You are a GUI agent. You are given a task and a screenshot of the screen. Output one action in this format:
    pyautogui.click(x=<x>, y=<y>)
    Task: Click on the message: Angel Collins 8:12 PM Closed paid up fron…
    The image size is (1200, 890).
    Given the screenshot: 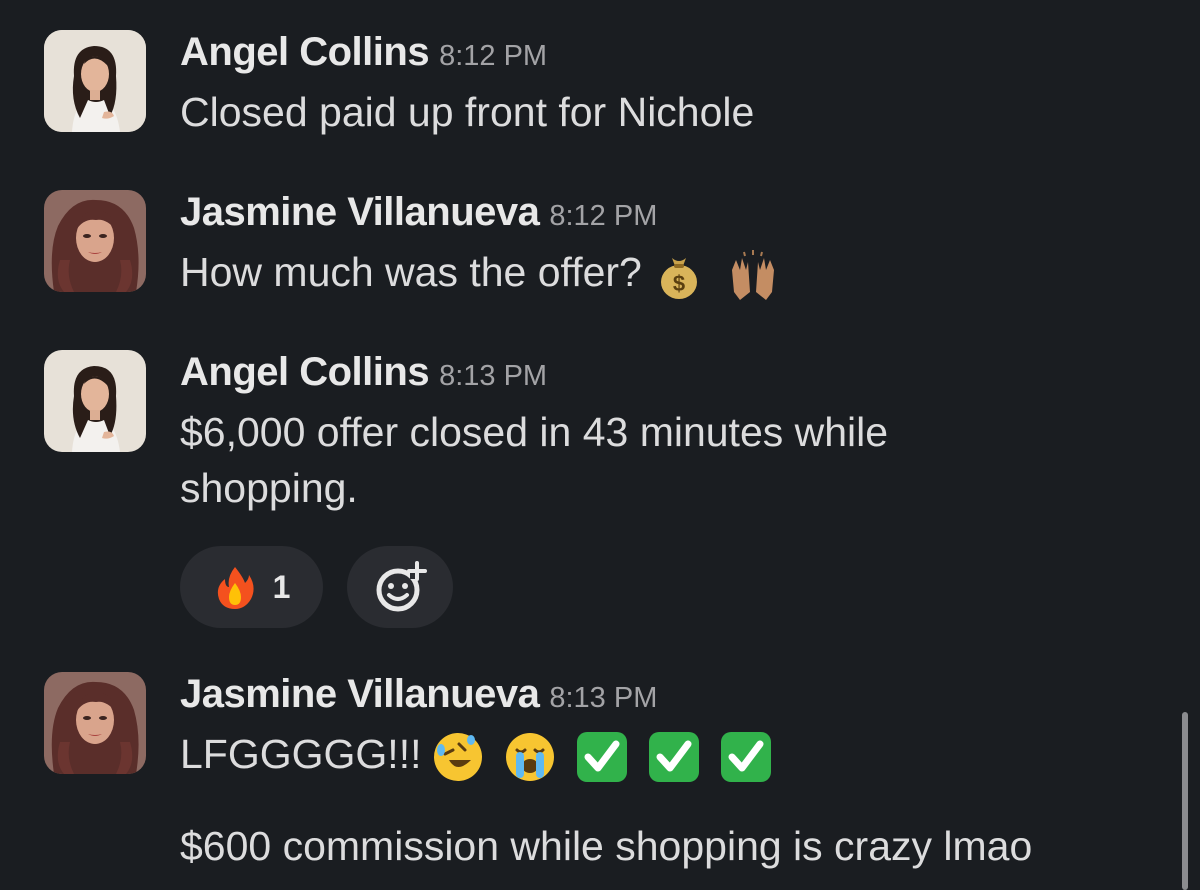 What is the action you would take?
    pyautogui.click(x=602, y=85)
    